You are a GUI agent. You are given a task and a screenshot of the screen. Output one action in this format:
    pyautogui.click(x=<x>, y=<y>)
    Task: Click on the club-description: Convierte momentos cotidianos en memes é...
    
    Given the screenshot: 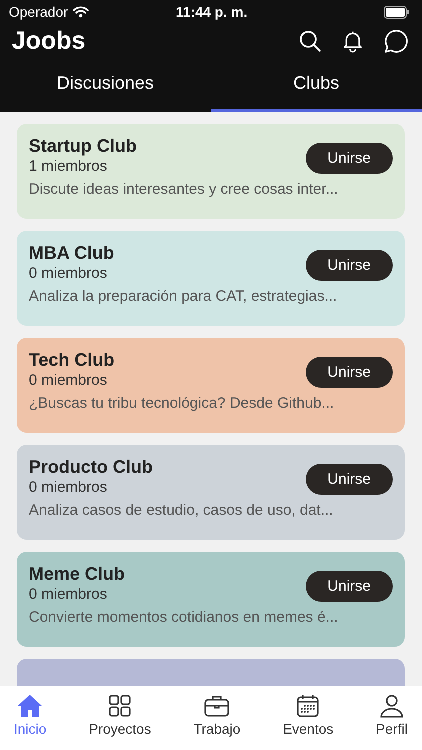 What is the action you would take?
    pyautogui.click(x=184, y=617)
    